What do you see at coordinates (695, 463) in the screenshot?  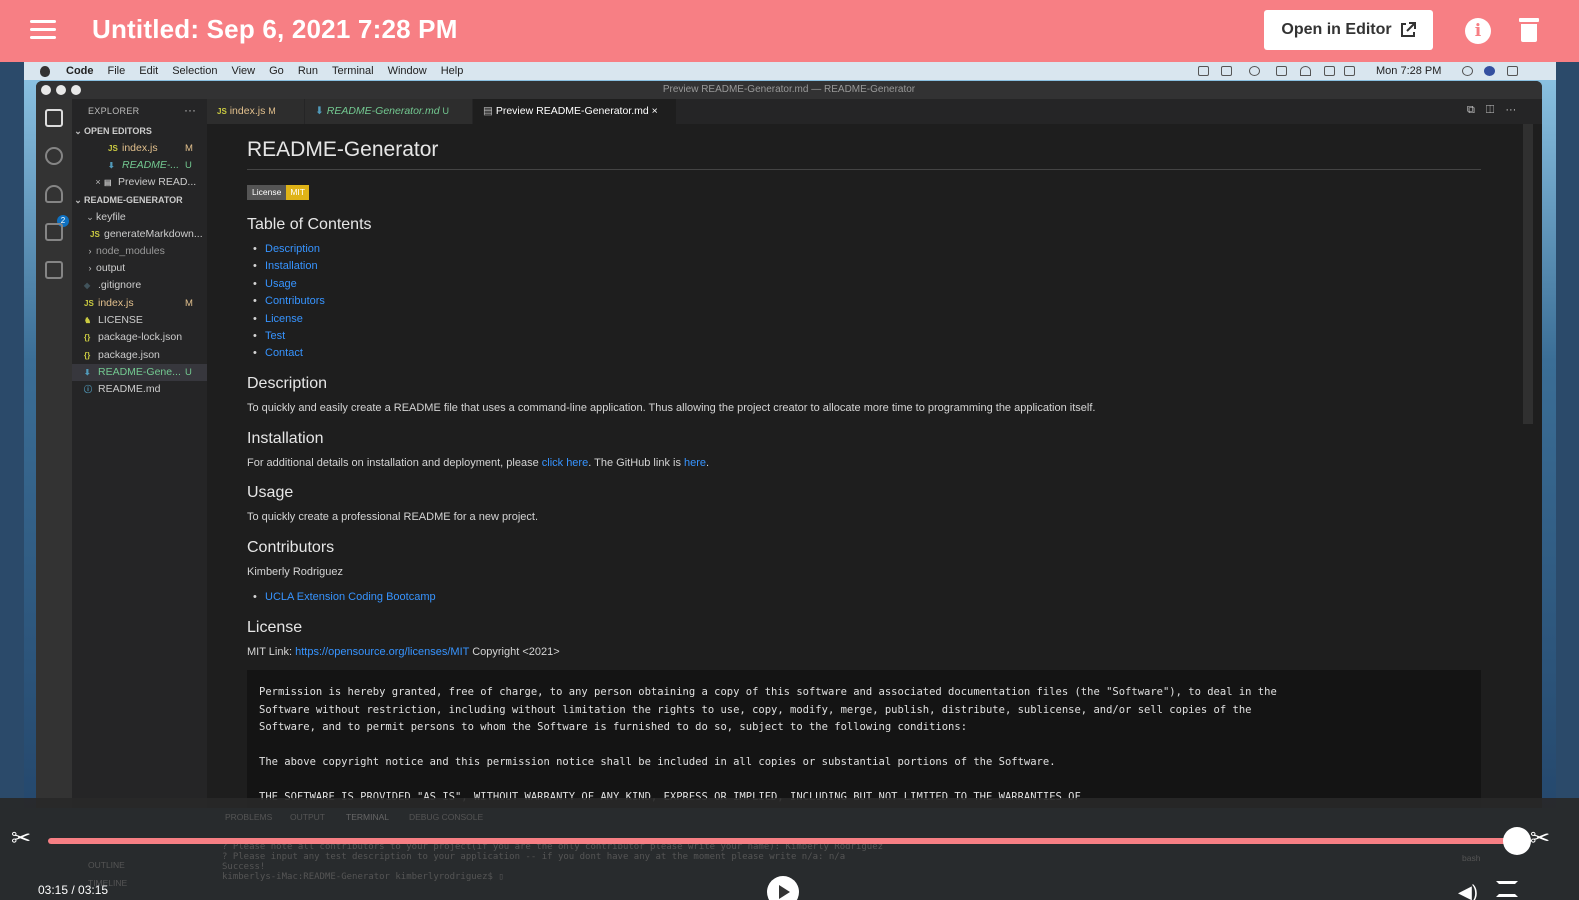 I see `github-link: here` at bounding box center [695, 463].